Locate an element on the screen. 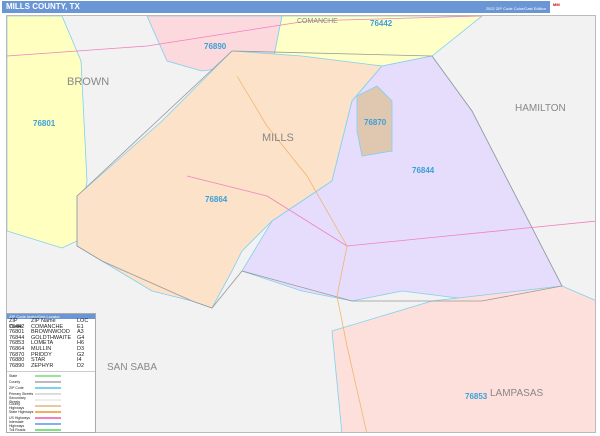  legend-key-label: ZIP Code is located at coordinates (16, 388).